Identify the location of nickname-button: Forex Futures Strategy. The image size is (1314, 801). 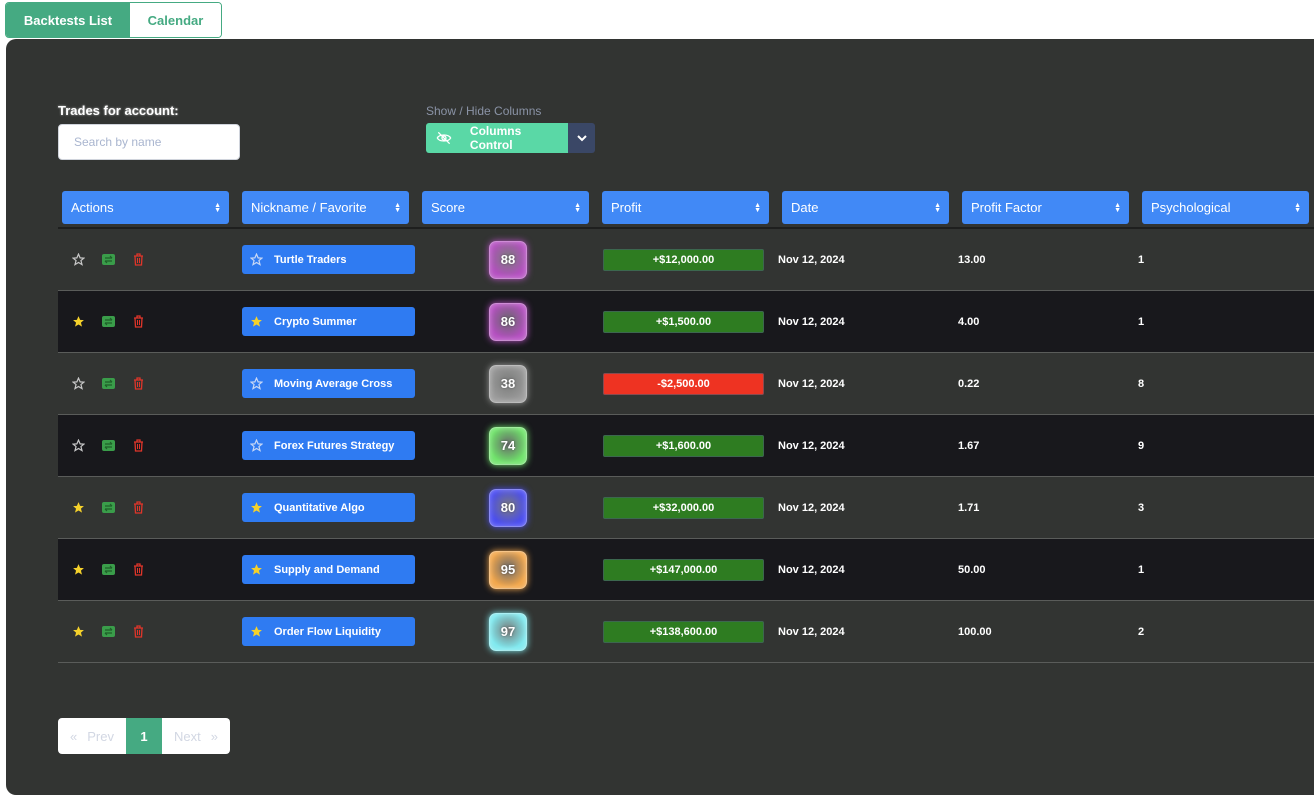
(328, 445).